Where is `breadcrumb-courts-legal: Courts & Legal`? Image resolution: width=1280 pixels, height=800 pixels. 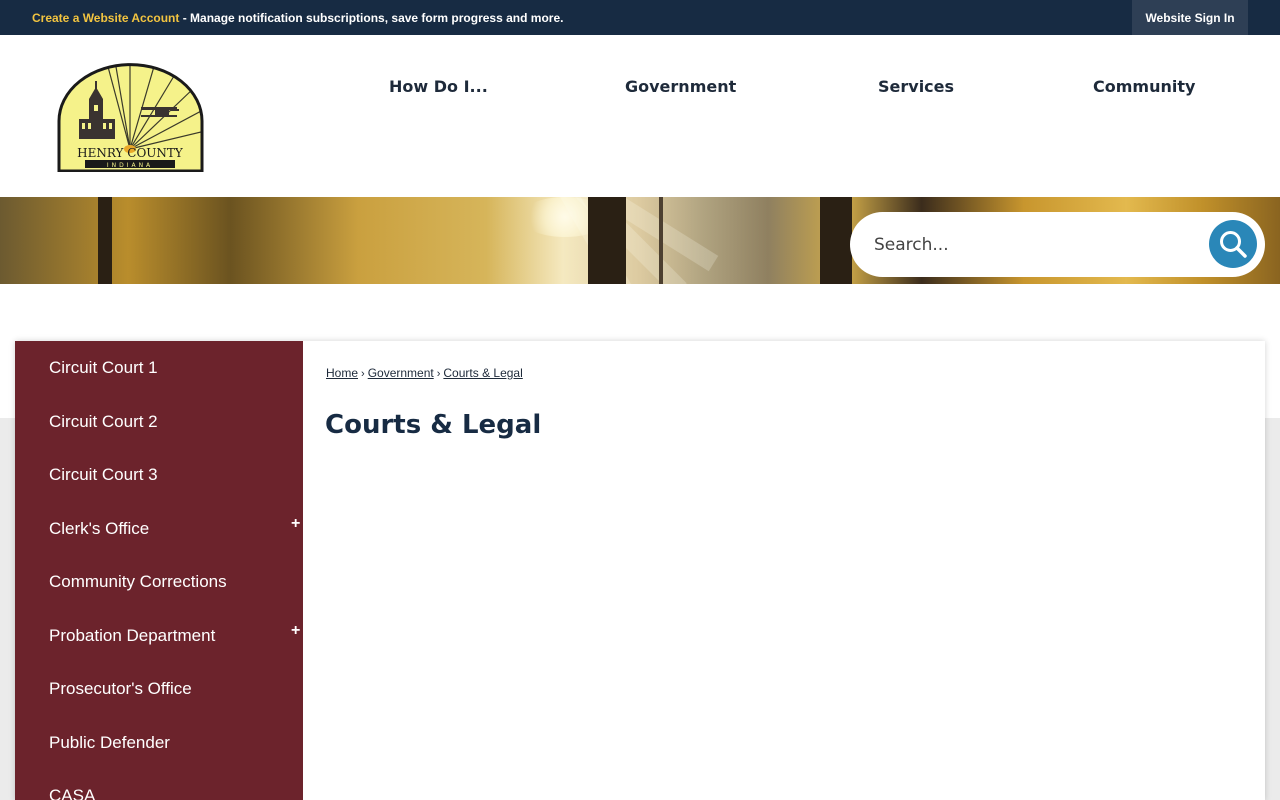 breadcrumb-courts-legal: Courts & Legal is located at coordinates (482, 373).